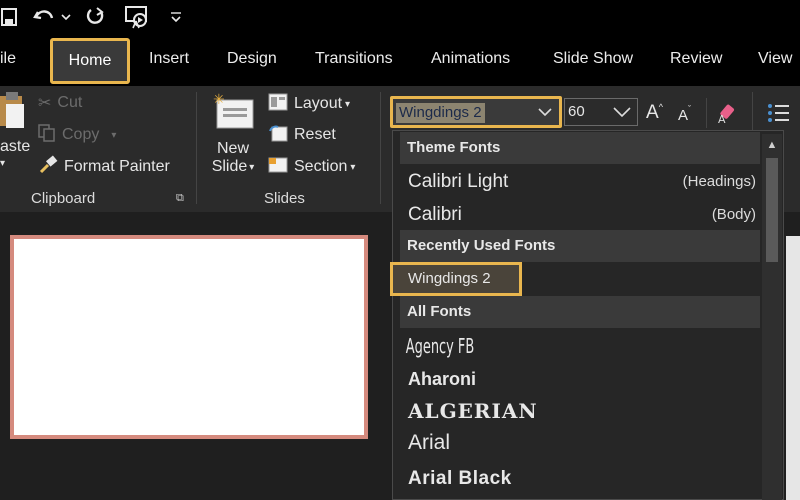  What do you see at coordinates (580, 182) in the screenshot?
I see `font-option-calibri-light: Calibri Light (Headings)` at bounding box center [580, 182].